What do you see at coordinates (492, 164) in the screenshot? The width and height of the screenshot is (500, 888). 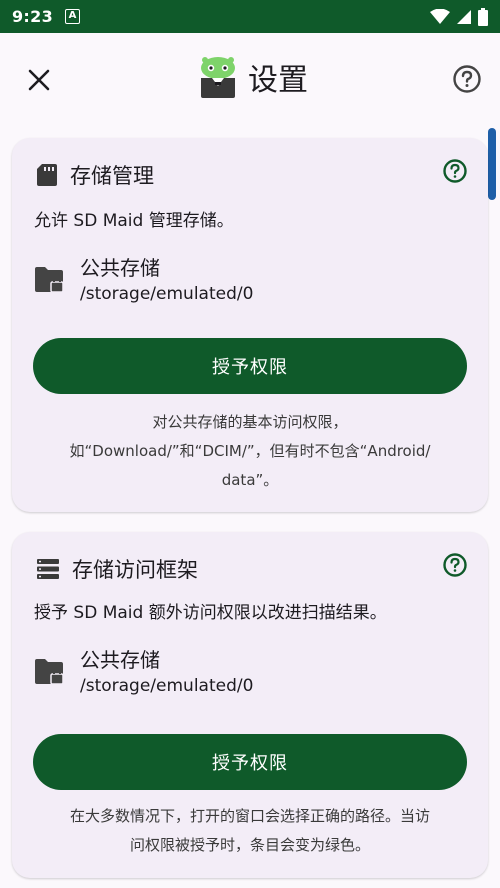 I see `scrollbar-thumb` at bounding box center [492, 164].